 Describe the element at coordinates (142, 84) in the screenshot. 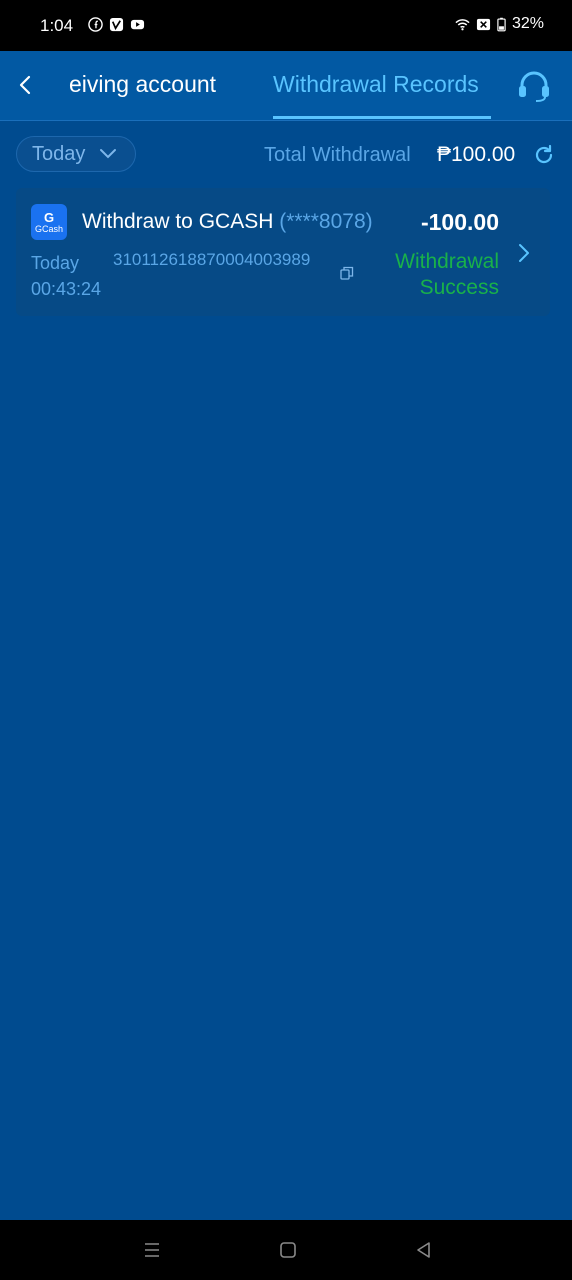

I see `tab-receiving-account: eiving account` at that location.